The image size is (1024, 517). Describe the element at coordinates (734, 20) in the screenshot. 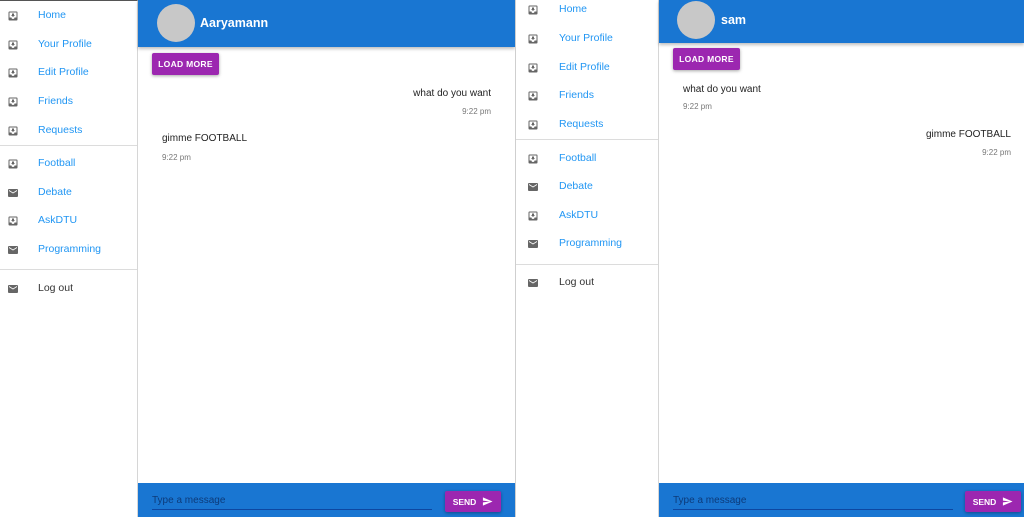

I see `chat-contact-name: sam` at that location.